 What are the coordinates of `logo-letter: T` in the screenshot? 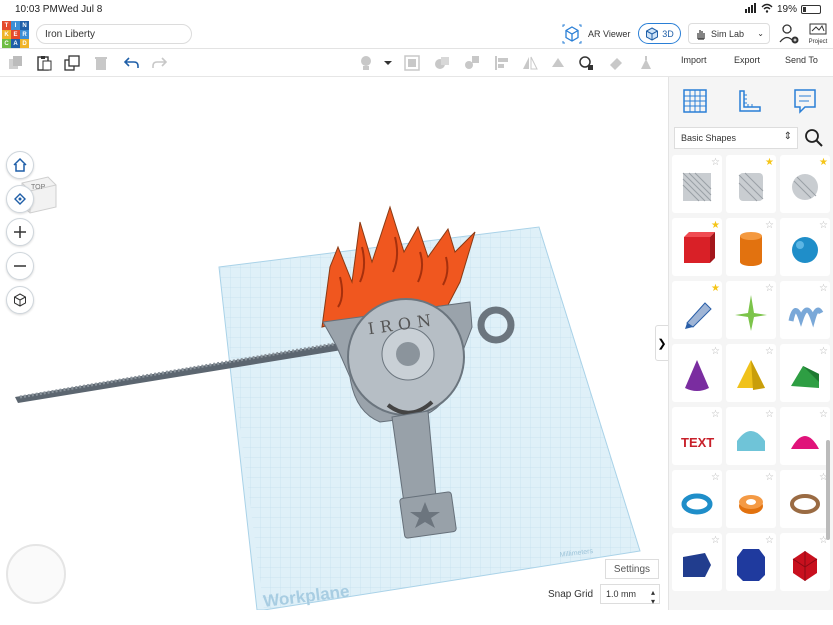 It's located at (6, 25).